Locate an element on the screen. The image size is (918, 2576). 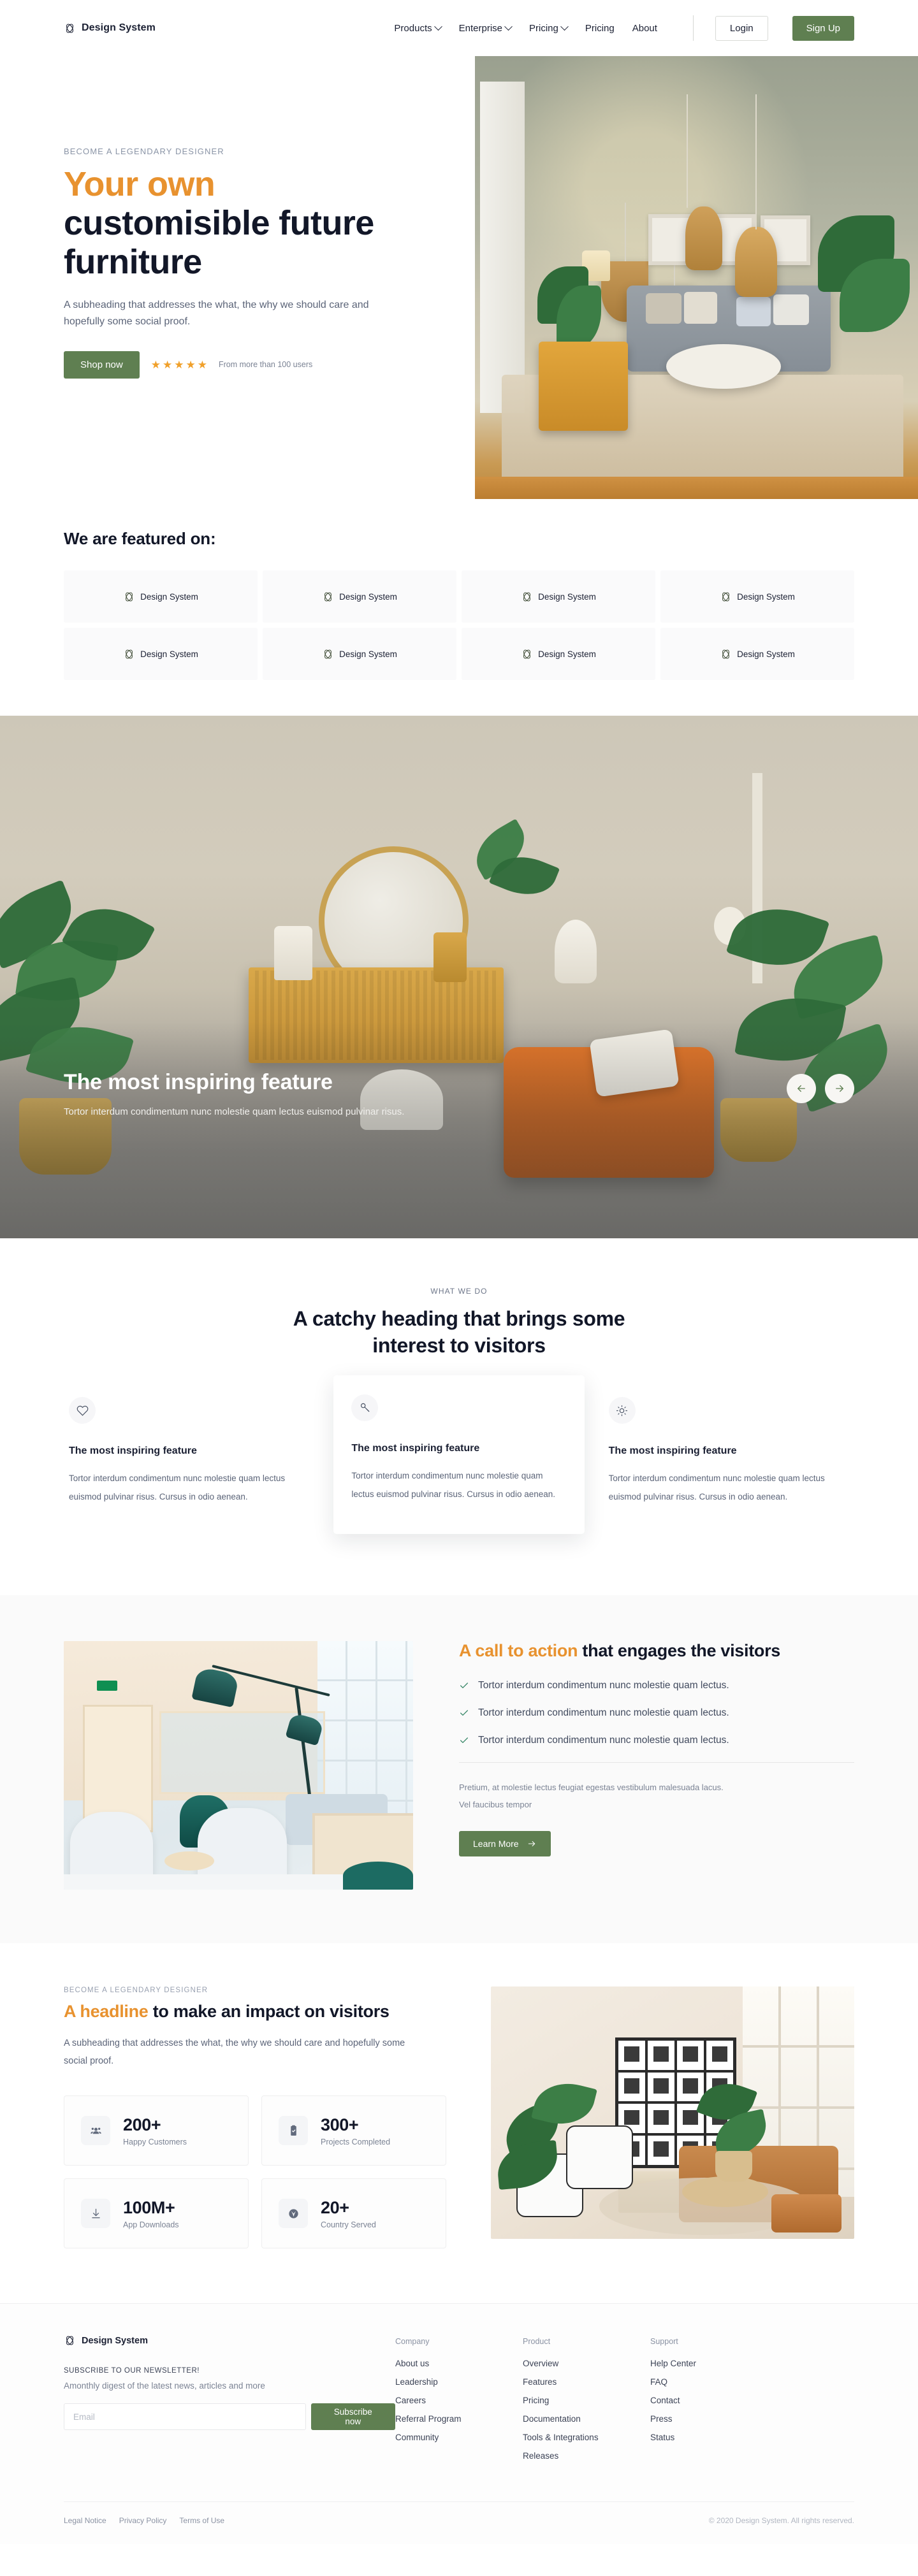
learn-more-label: Learn More is located at coordinates (496, 1844).